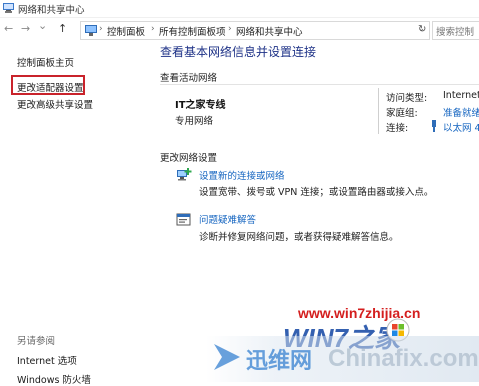 This screenshot has height=386, width=479. Describe the element at coordinates (194, 120) in the screenshot. I see `network-type-link: 专用网络` at that location.